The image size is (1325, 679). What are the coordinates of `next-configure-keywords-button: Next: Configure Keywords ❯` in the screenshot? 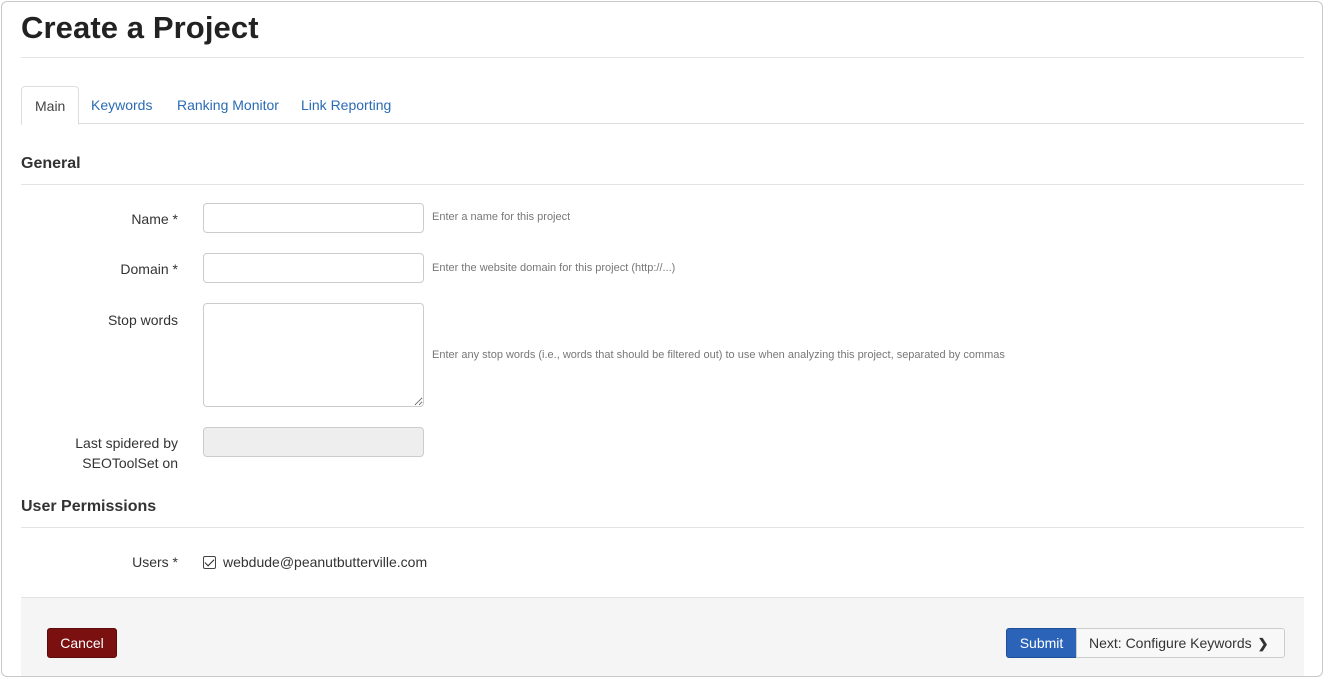 It's located at (1180, 643).